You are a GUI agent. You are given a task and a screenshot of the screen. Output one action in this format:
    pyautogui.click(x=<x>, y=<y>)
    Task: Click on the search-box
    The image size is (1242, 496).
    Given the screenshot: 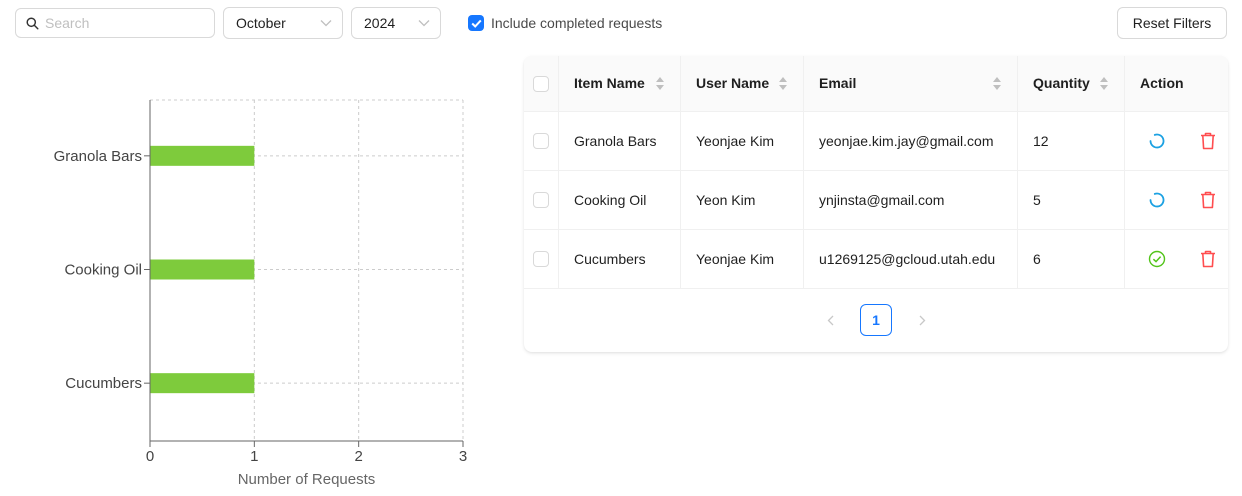 What is the action you would take?
    pyautogui.click(x=115, y=23)
    